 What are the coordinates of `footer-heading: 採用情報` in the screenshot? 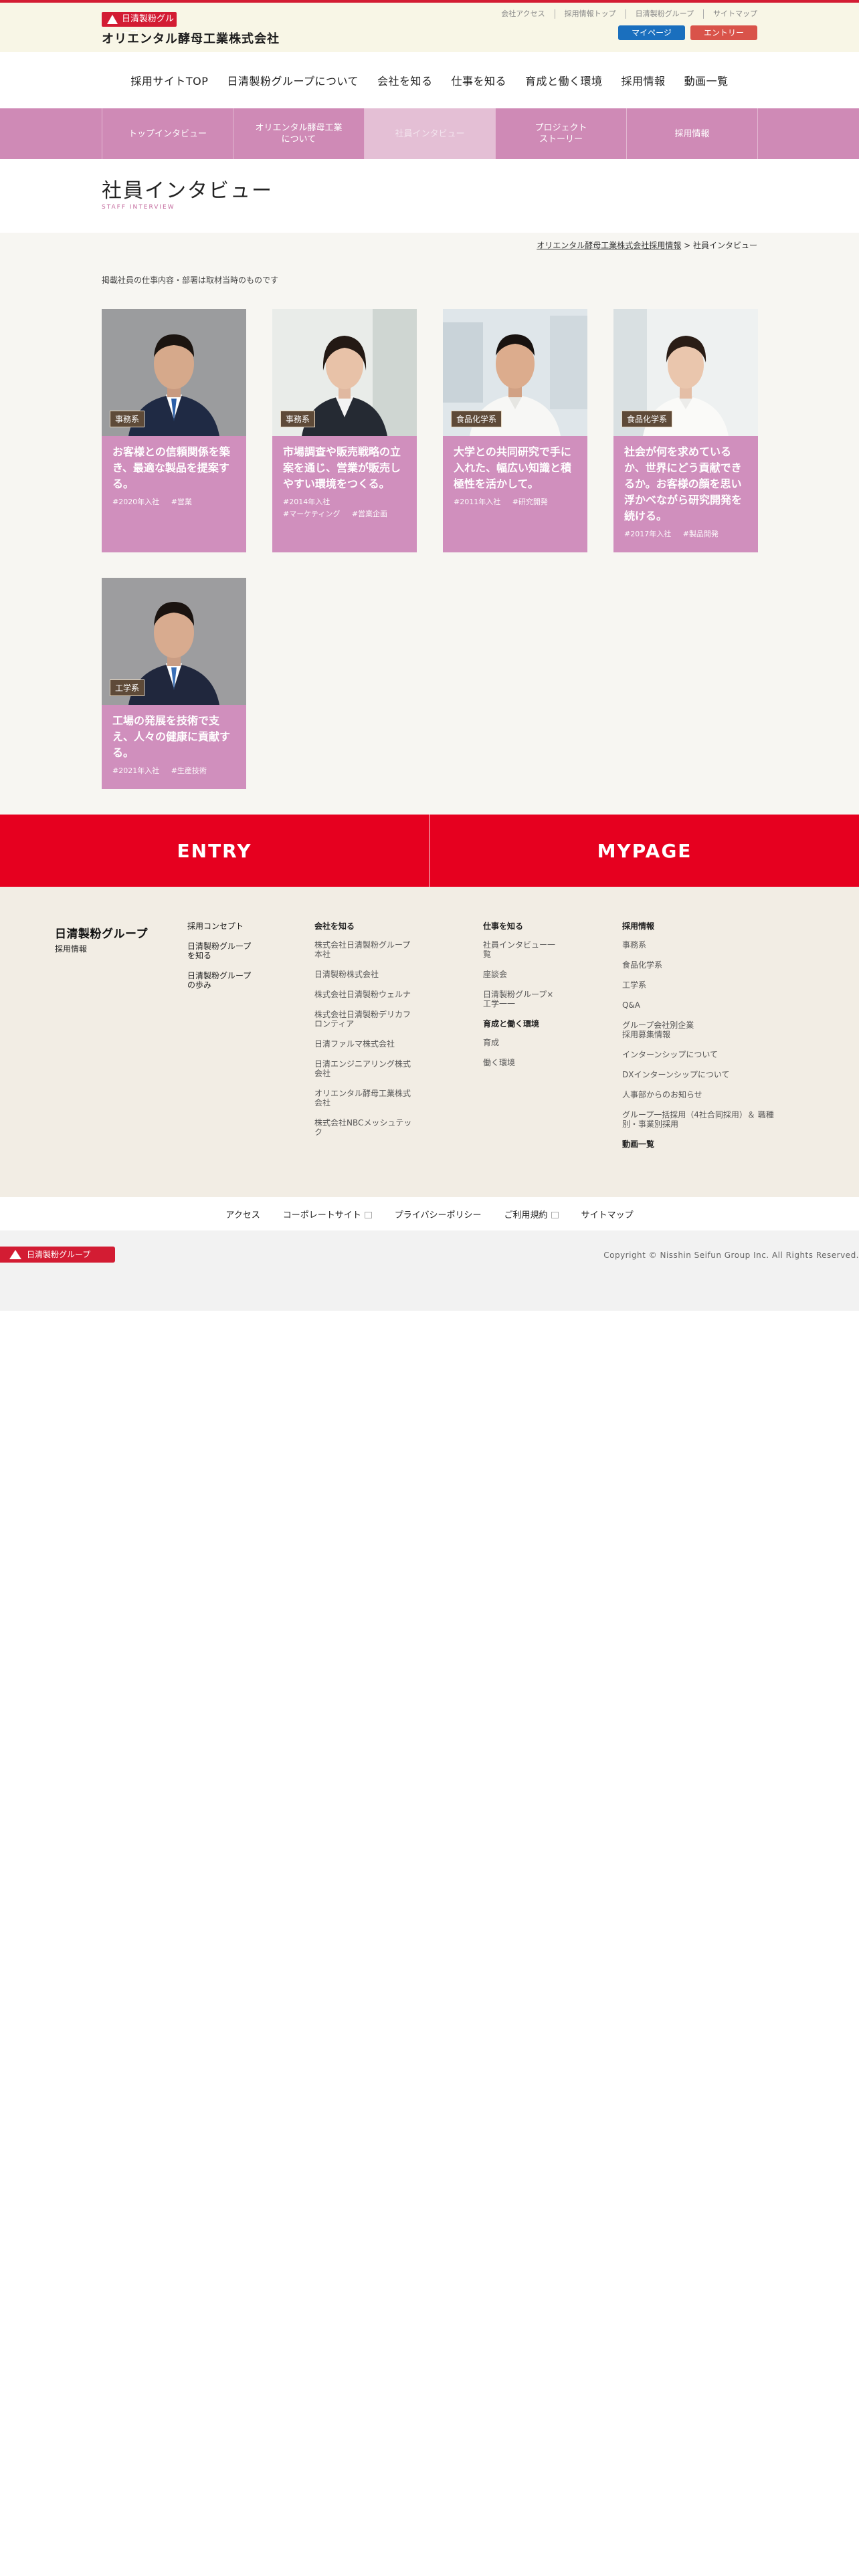 It's located at (719, 927).